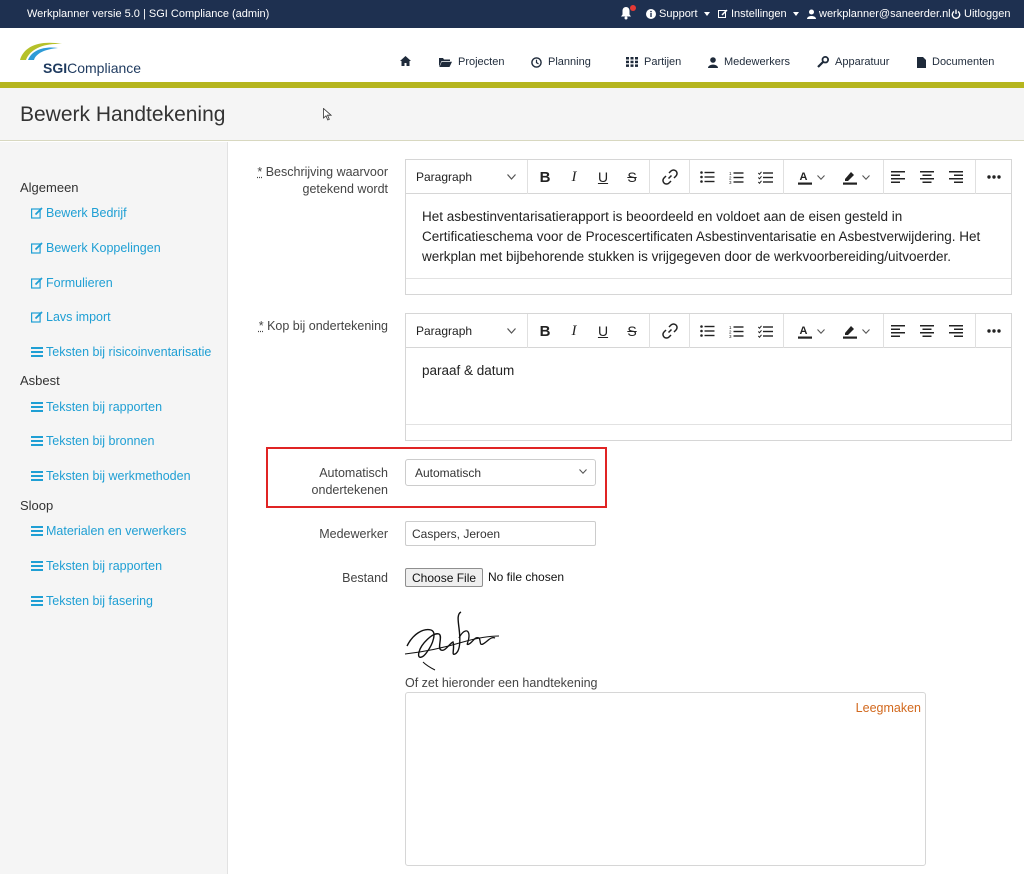 The image size is (1024, 874). Describe the element at coordinates (632, 62) in the screenshot. I see `grid-icon` at that location.